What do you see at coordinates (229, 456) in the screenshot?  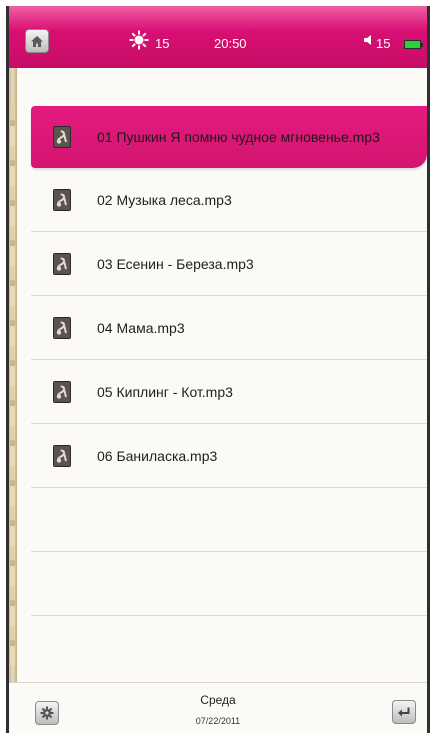 I see `list-item: 06 Баниласка.mp3` at bounding box center [229, 456].